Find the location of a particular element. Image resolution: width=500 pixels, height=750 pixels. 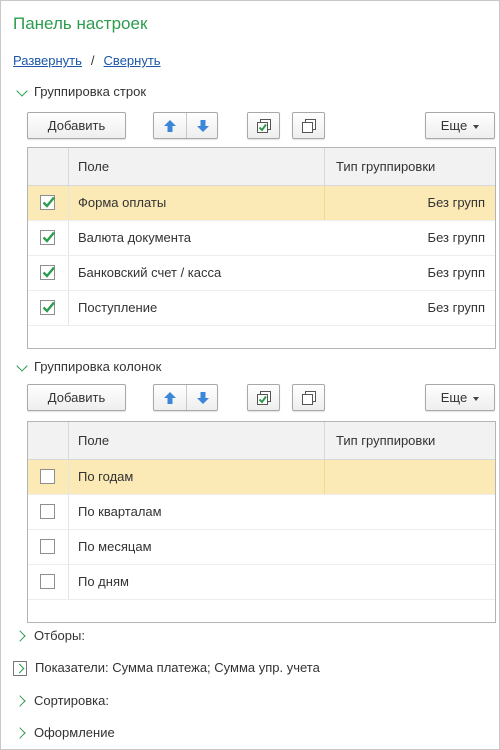

row-move-buttons is located at coordinates (185, 125).